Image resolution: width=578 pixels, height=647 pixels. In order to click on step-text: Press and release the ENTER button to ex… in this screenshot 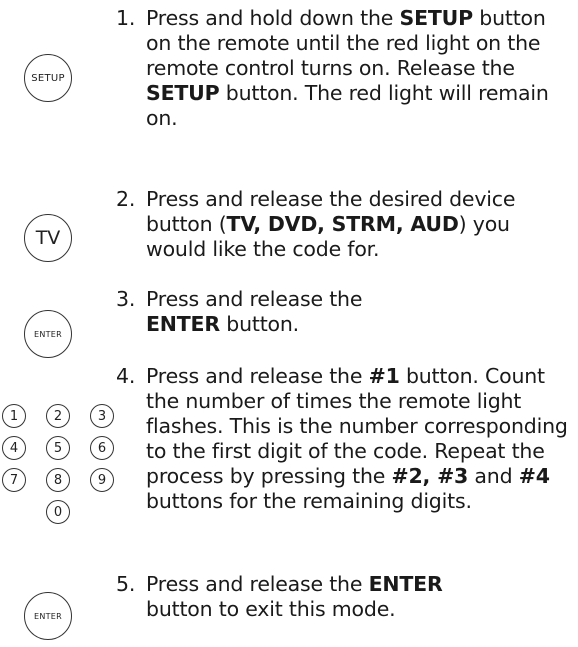, I will do `click(326, 597)`.